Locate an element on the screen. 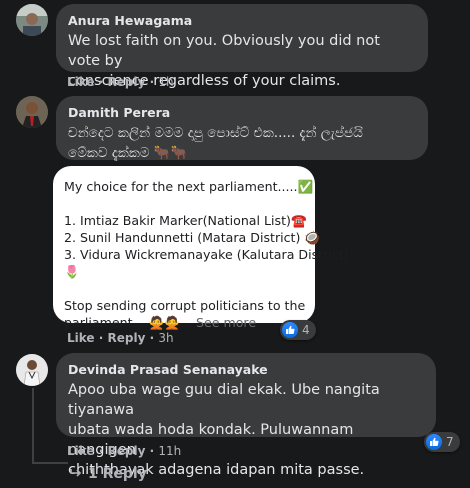  avatar-anura is located at coordinates (32, 20).